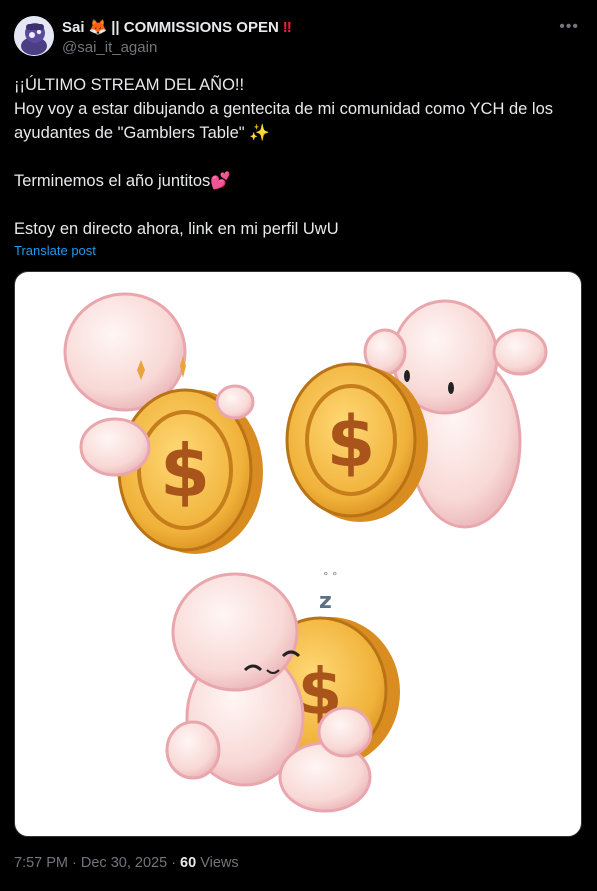 The image size is (597, 891). Describe the element at coordinates (287, 27) in the screenshot. I see `double-exclamation-icon: ‼` at that location.